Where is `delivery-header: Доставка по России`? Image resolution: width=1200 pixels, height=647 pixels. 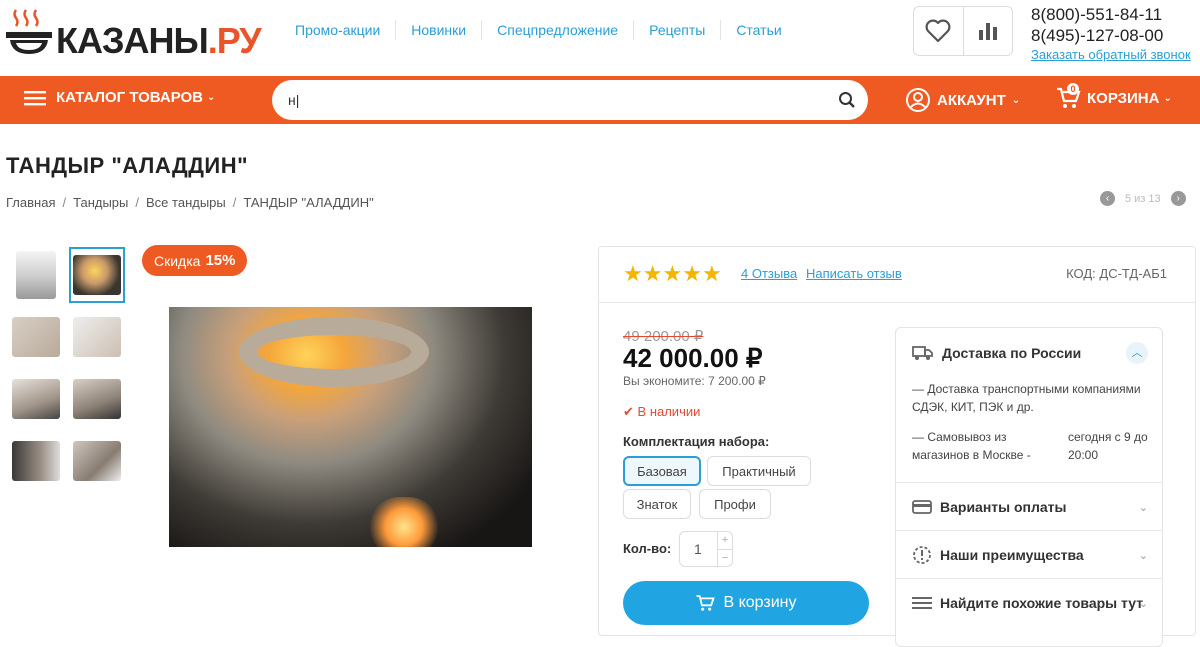
delivery-header: Доставка по России is located at coordinates (996, 353).